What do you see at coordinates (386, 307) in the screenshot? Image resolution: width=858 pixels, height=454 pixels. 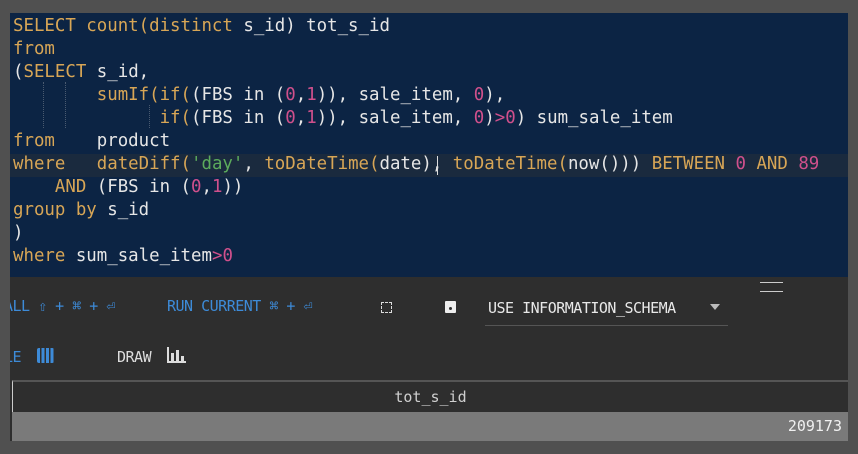 I see `fullscreen-icon` at bounding box center [386, 307].